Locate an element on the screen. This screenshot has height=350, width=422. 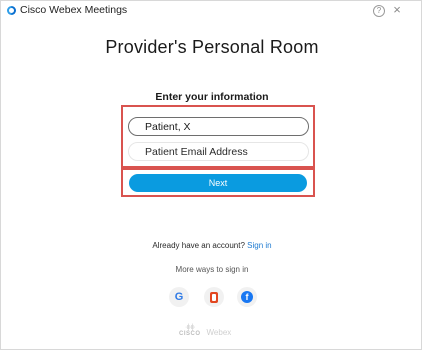
google-glyph: G is located at coordinates (179, 297).